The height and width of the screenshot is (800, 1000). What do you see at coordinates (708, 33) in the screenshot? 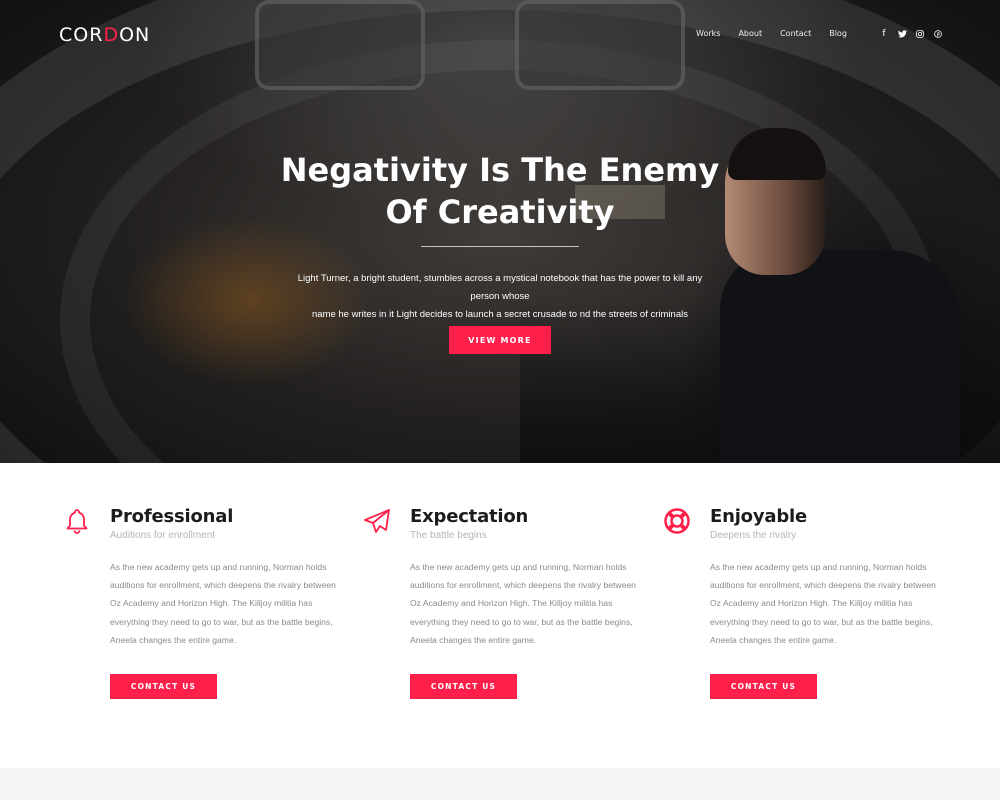
I see `nav-link-works: Works` at bounding box center [708, 33].